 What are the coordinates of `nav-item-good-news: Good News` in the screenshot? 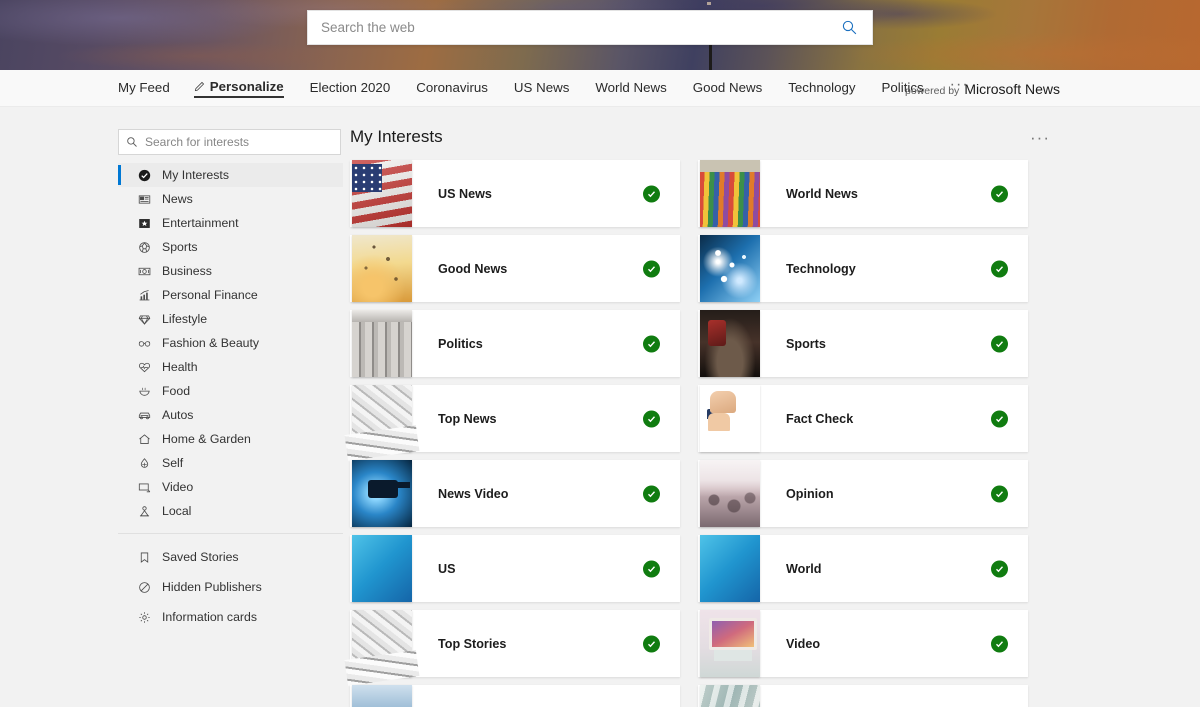 It's located at (727, 88).